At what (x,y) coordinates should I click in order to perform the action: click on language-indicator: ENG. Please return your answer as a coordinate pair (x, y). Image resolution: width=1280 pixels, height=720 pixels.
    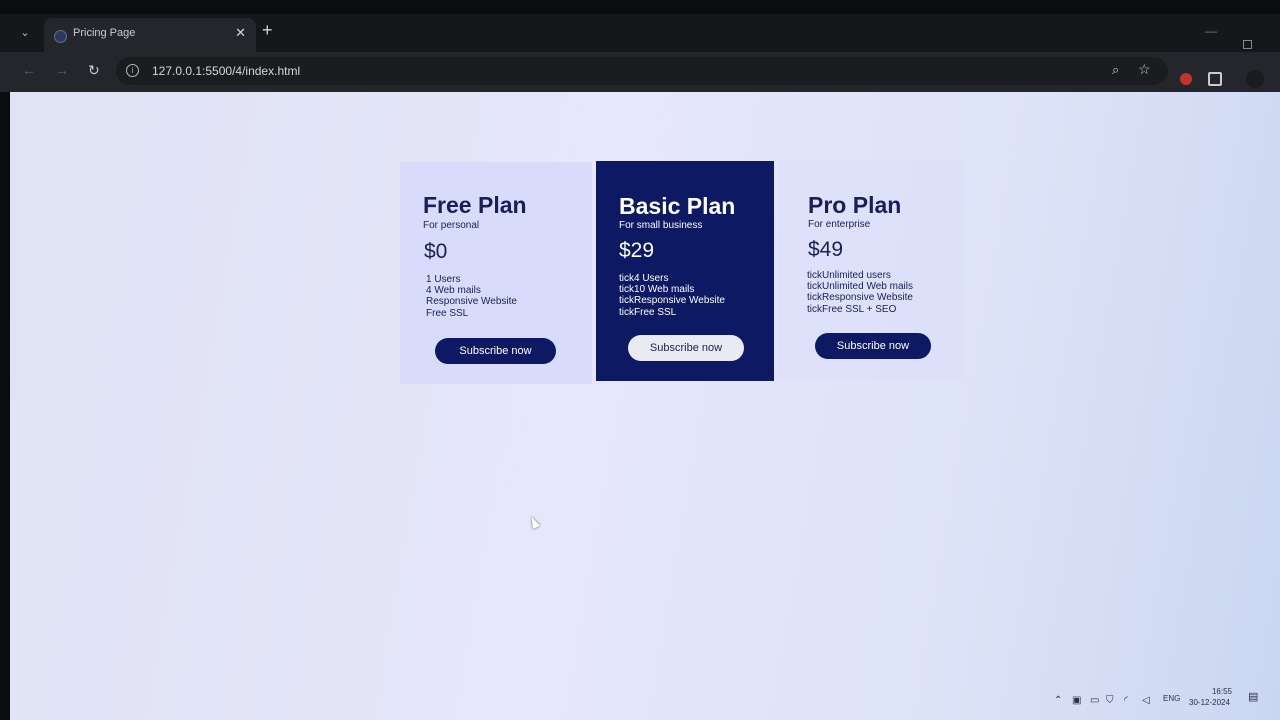
    Looking at the image, I should click on (1171, 698).